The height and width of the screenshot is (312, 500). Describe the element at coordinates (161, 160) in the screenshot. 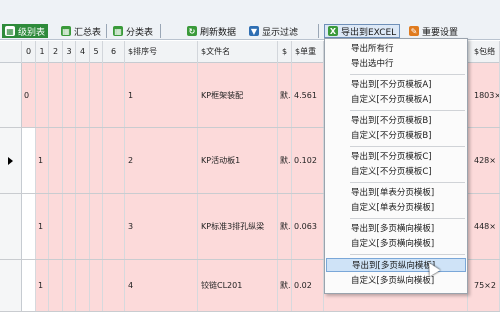

I see `cell-seq: 2` at that location.